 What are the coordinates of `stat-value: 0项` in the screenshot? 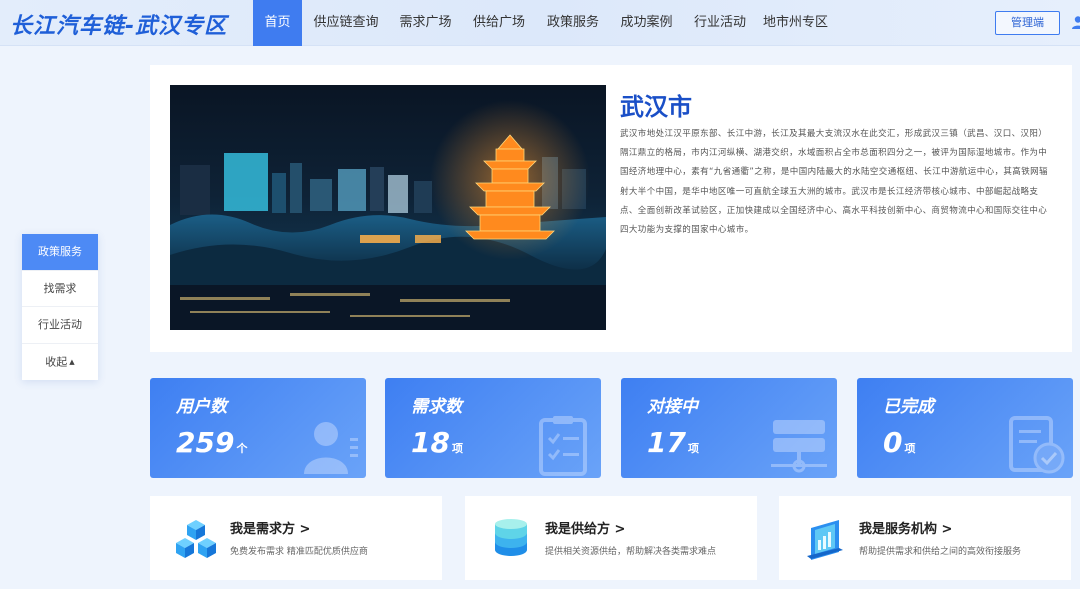 It's located at (899, 442).